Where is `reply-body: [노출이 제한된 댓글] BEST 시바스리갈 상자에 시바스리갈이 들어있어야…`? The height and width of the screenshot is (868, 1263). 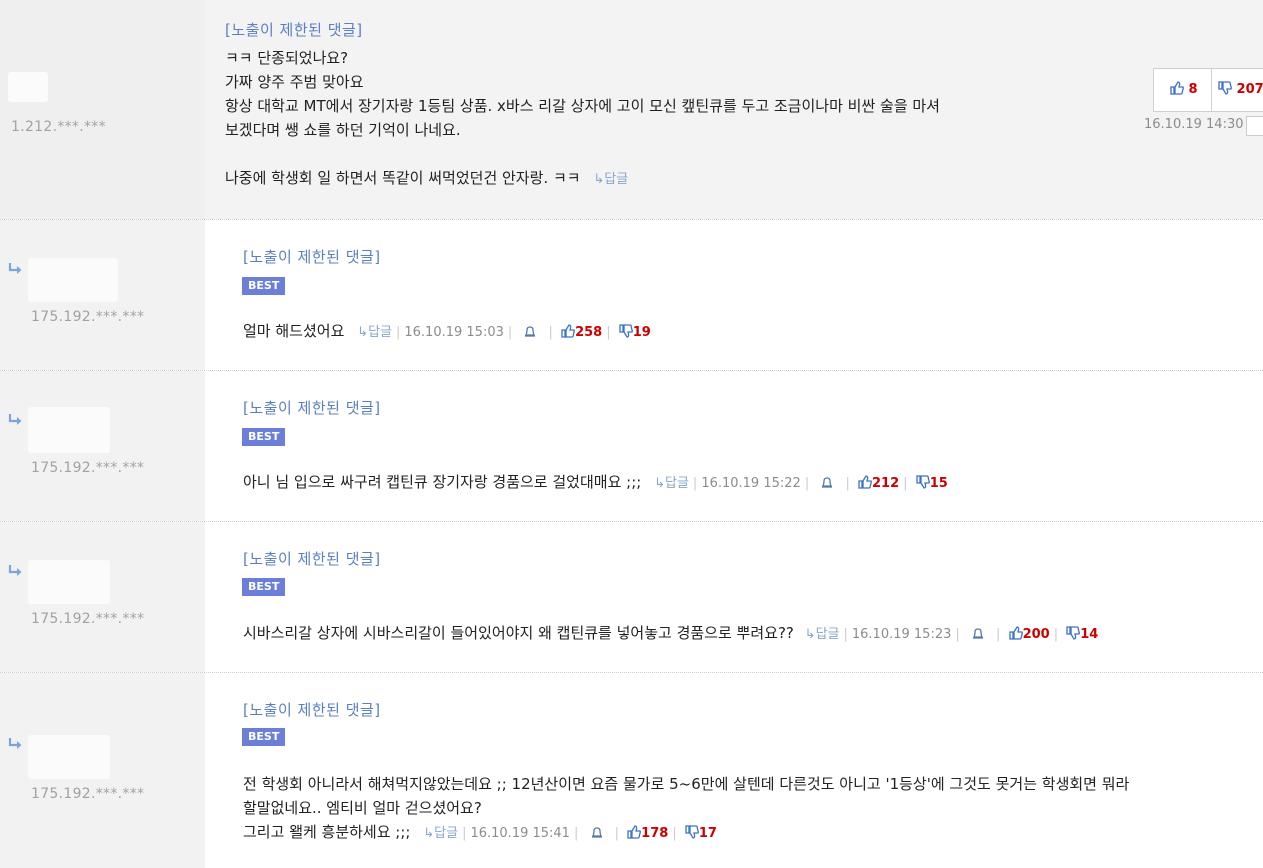
reply-body: [노출이 제한된 댓글] BEST 시바스리갈 상자에 시바스리갈이 들어있어야… is located at coordinates (734, 597).